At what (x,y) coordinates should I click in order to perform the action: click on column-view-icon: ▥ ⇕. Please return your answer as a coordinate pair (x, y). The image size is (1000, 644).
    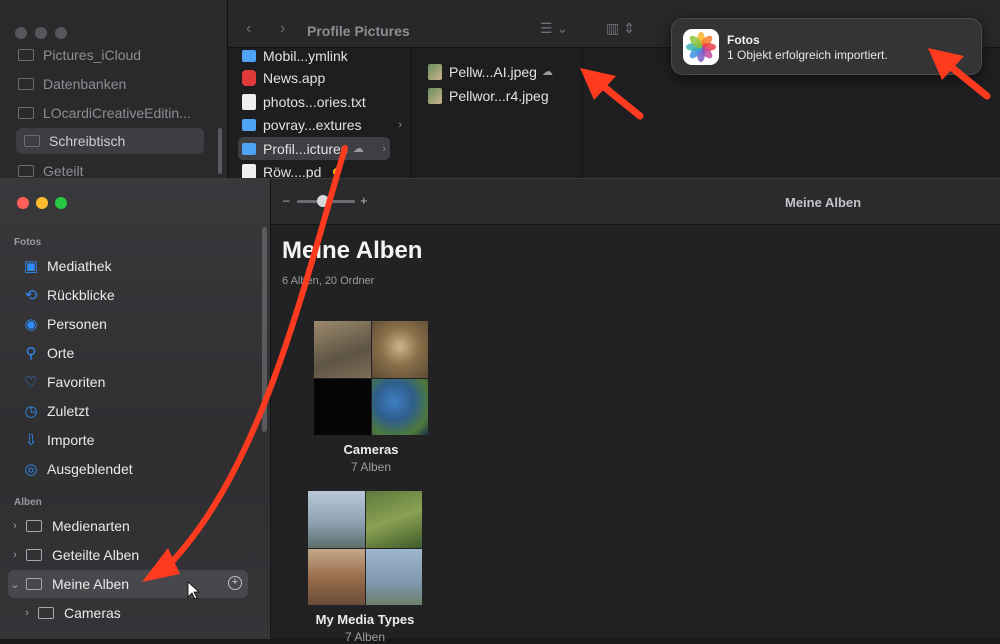
    Looking at the image, I should click on (620, 28).